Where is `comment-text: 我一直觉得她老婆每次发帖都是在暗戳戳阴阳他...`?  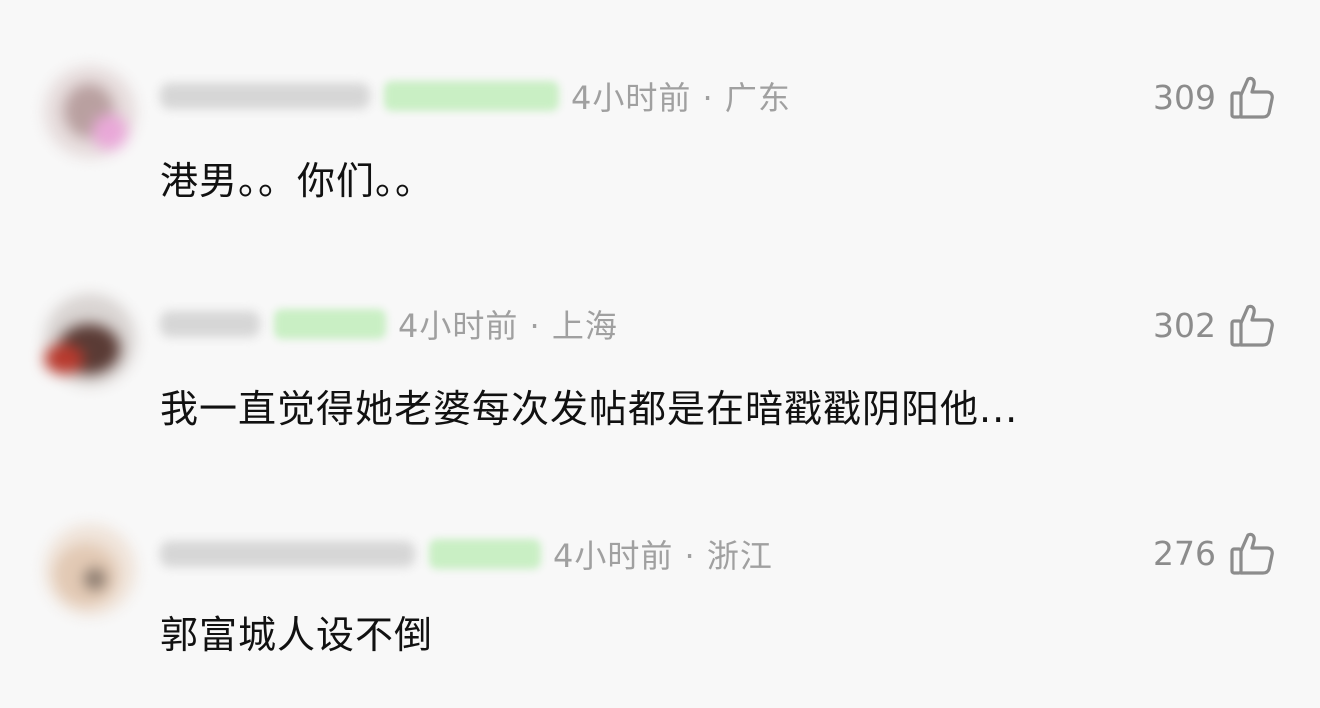 comment-text: 我一直觉得她老婆每次发帖都是在暗戳戳阴阳他... is located at coordinates (589, 405).